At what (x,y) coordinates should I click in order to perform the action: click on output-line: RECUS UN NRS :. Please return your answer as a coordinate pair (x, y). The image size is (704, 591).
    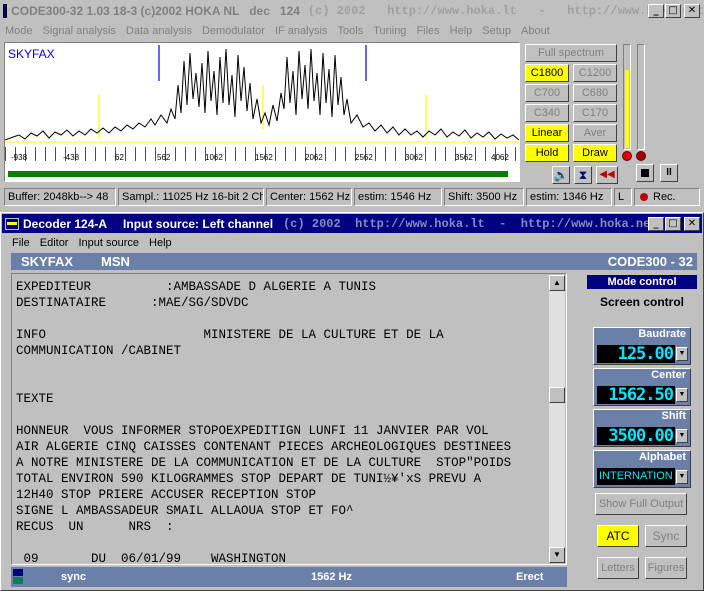
    Looking at the image, I should click on (95, 527).